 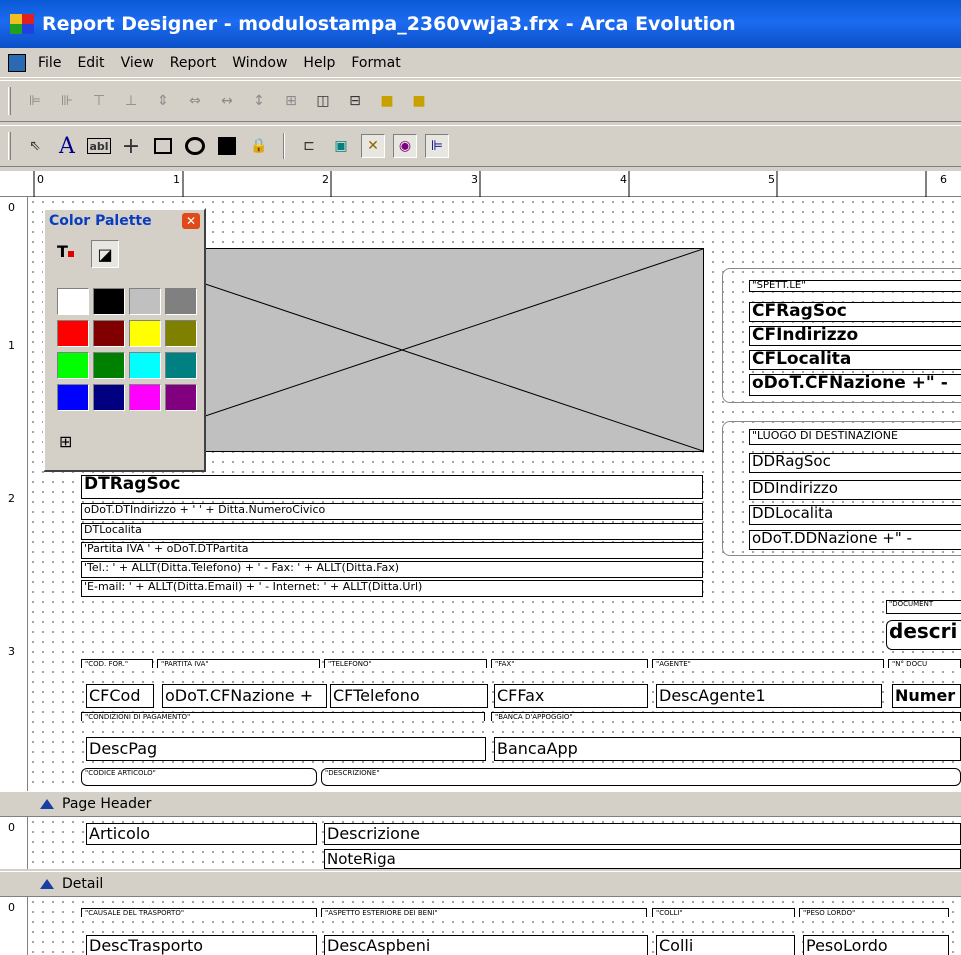 What do you see at coordinates (855, 490) in the screenshot?
I see `ddindirizzo-field: DDIndirizzo` at bounding box center [855, 490].